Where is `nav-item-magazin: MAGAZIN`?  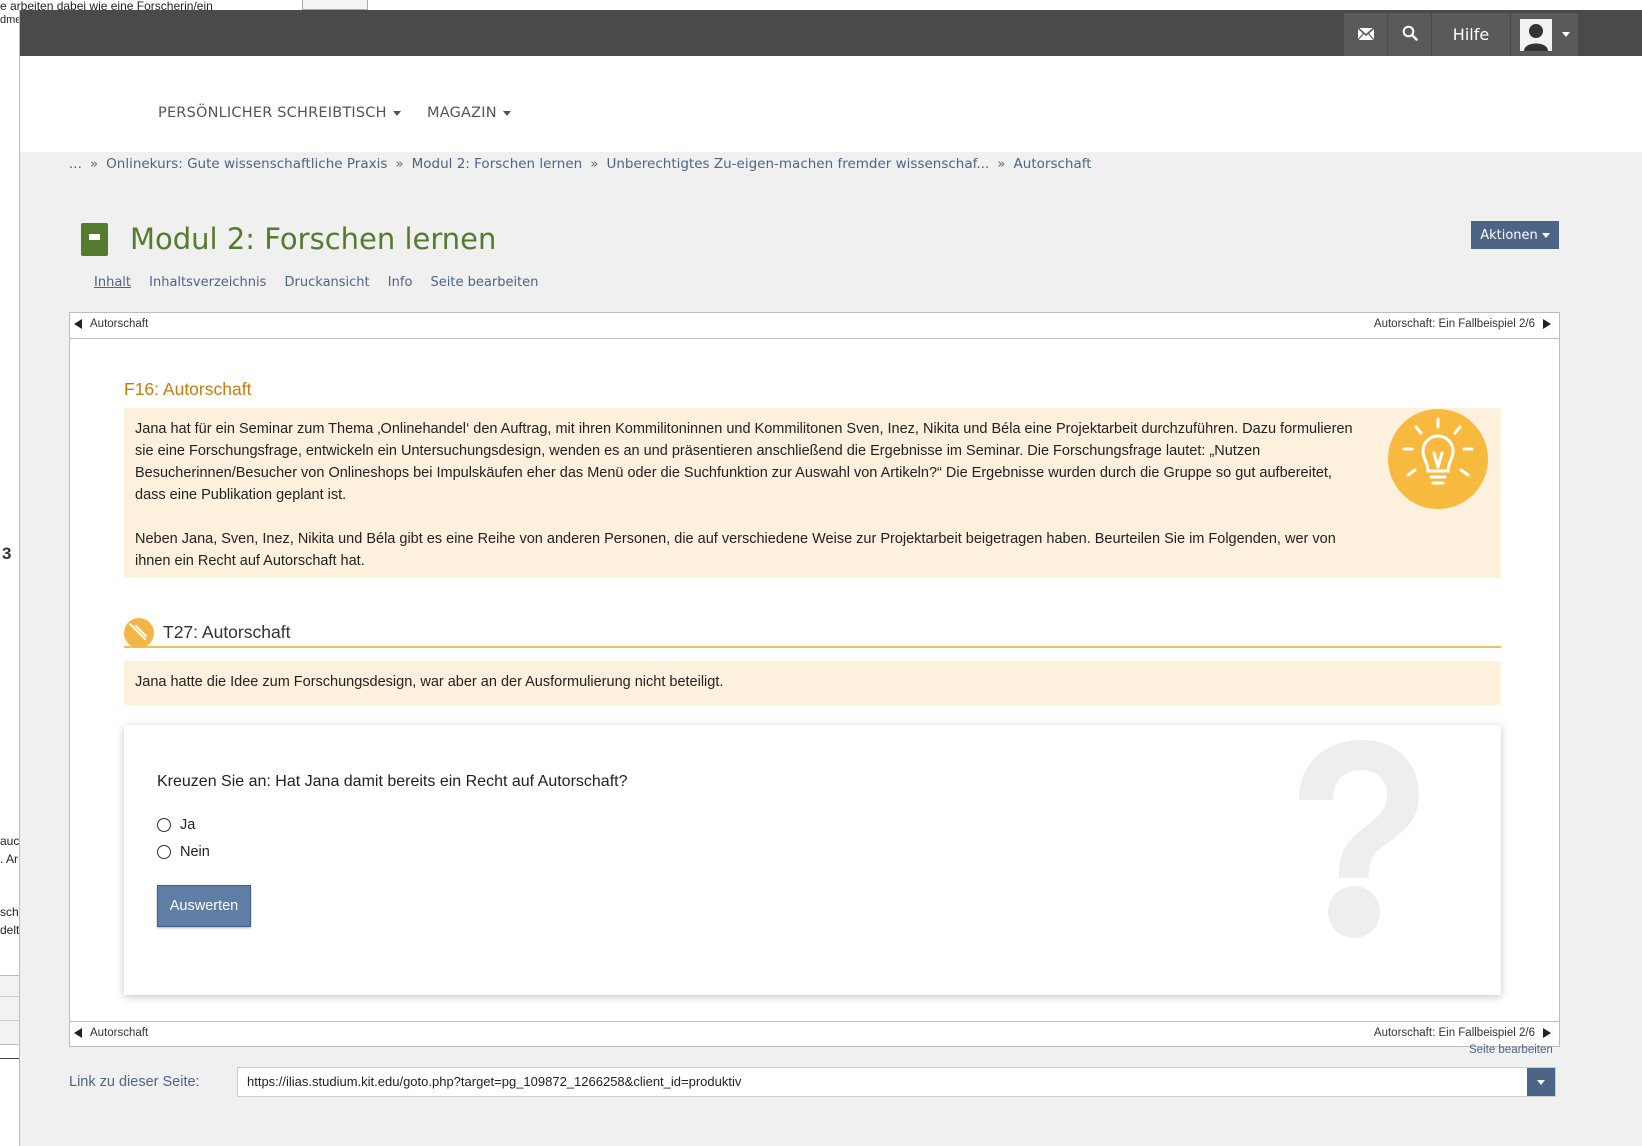
nav-item-magazin: MAGAZIN is located at coordinates (469, 113).